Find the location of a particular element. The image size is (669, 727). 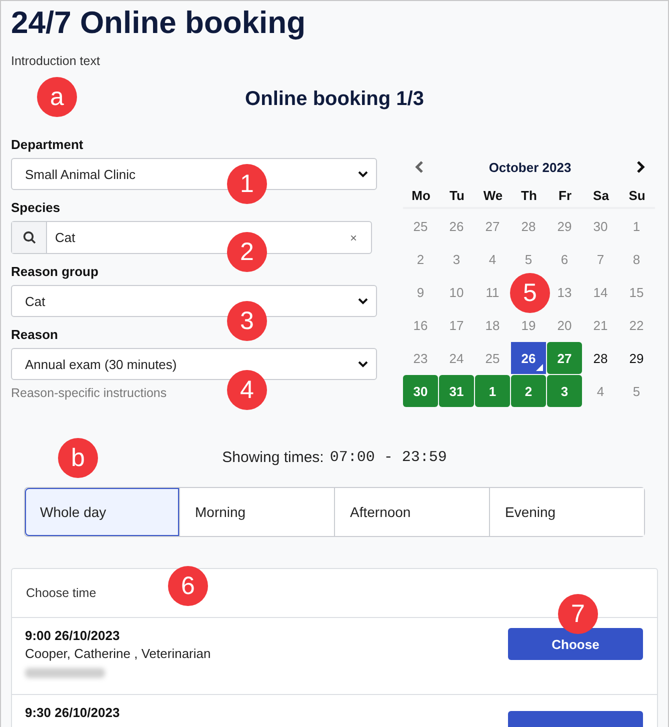

page-title: 24/7 Online booking is located at coordinates (159, 23).